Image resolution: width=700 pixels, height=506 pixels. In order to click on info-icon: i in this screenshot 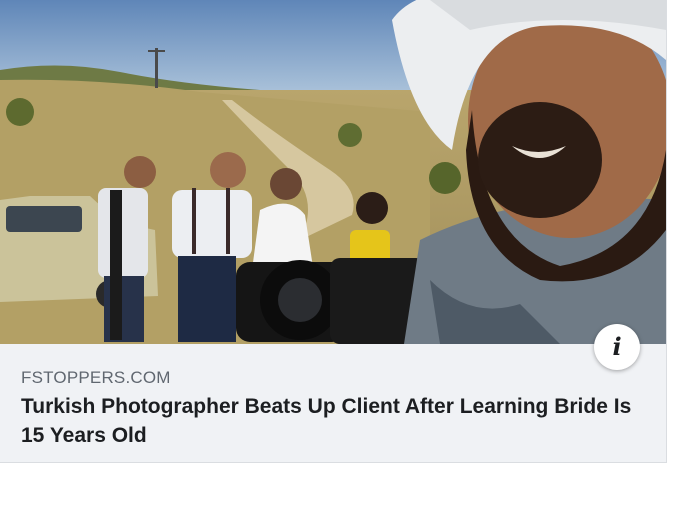, I will do `click(617, 346)`.